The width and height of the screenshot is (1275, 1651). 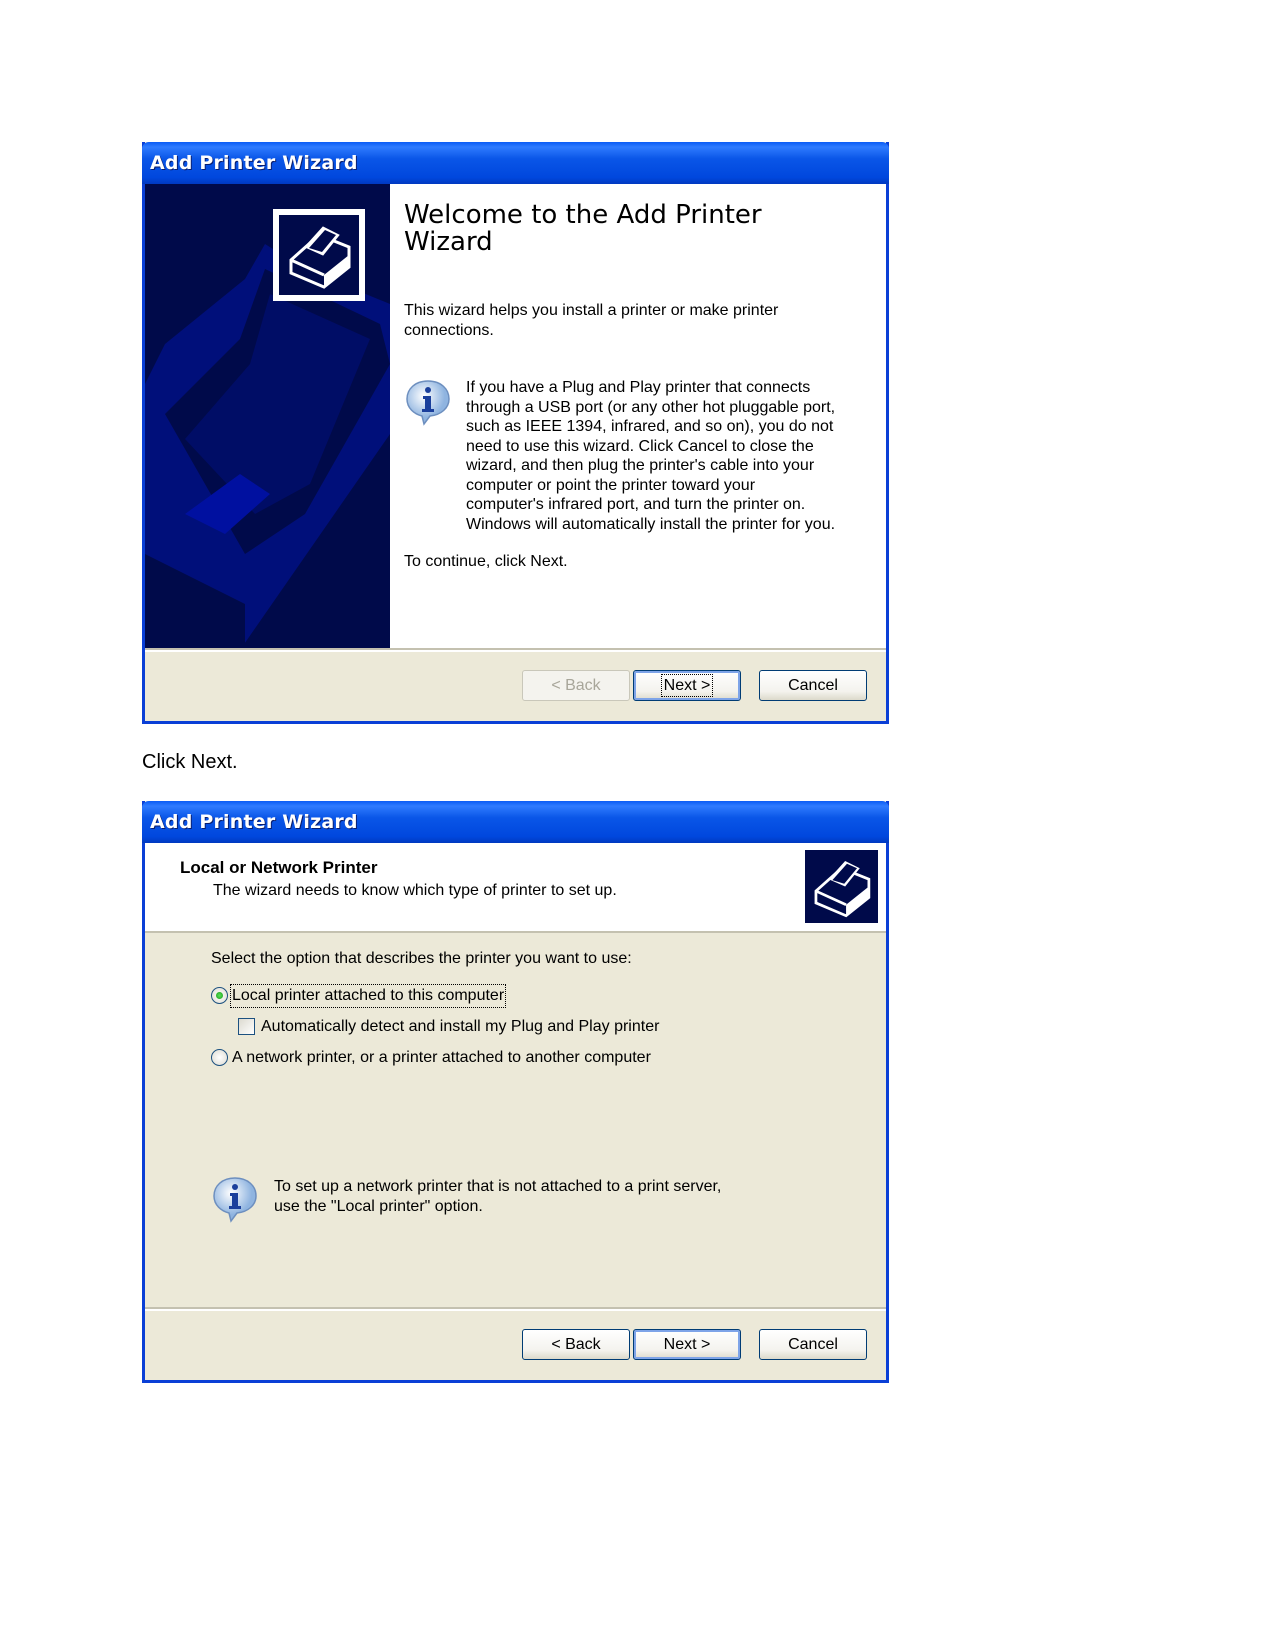 What do you see at coordinates (368, 996) in the screenshot?
I see `local-printer-label: Local printer attached to this computer` at bounding box center [368, 996].